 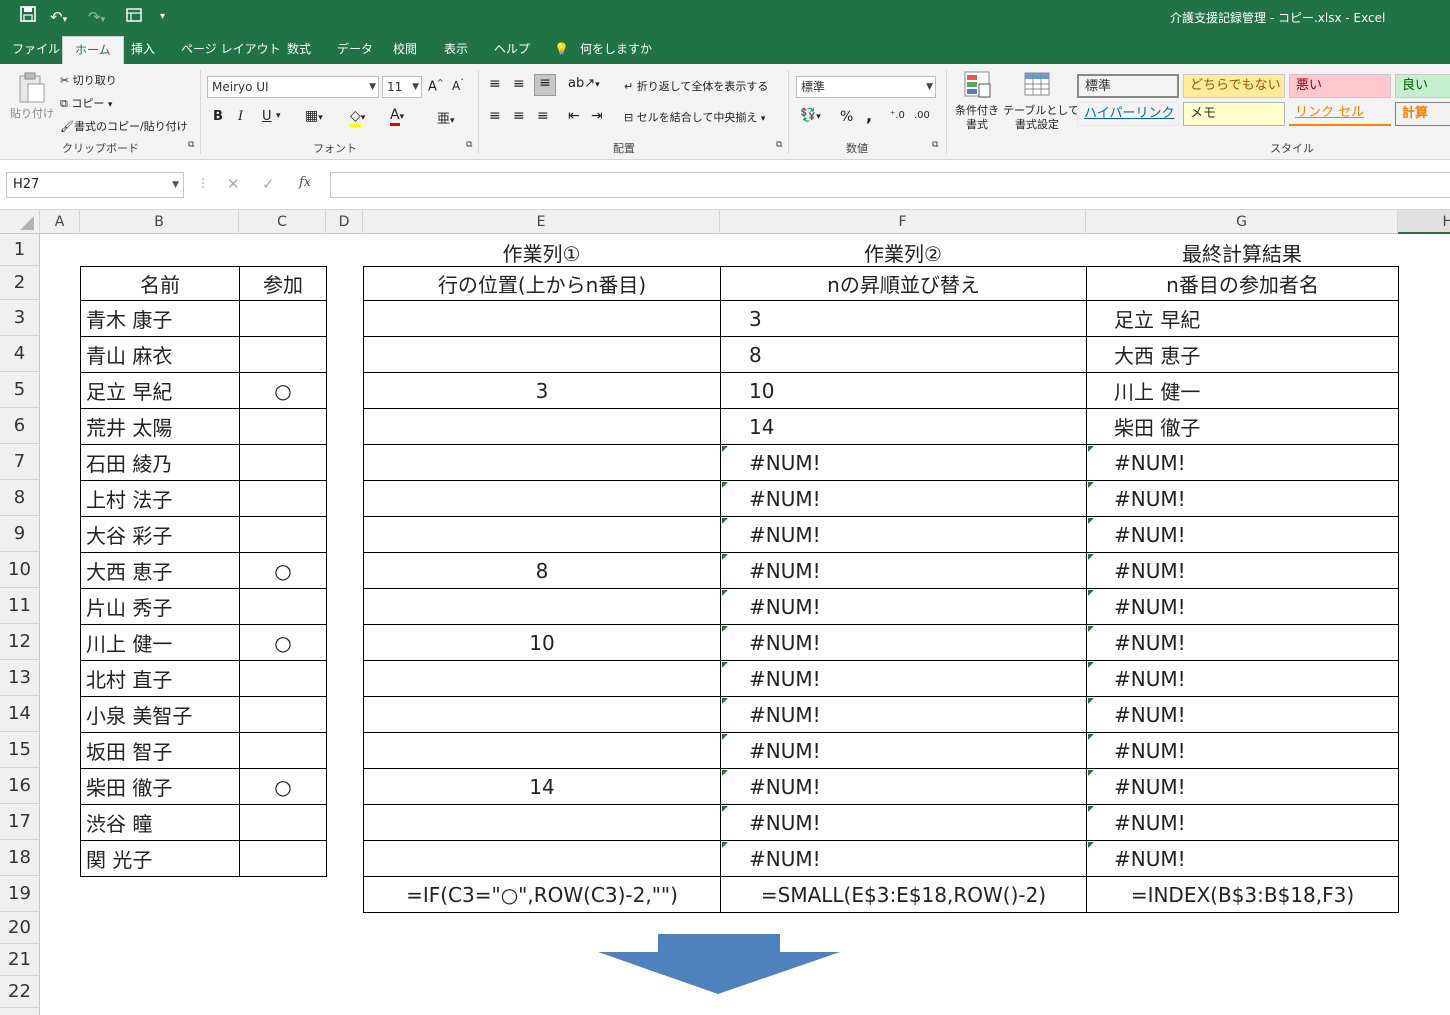 What do you see at coordinates (20, 354) in the screenshot?
I see `row-header-4: 4` at bounding box center [20, 354].